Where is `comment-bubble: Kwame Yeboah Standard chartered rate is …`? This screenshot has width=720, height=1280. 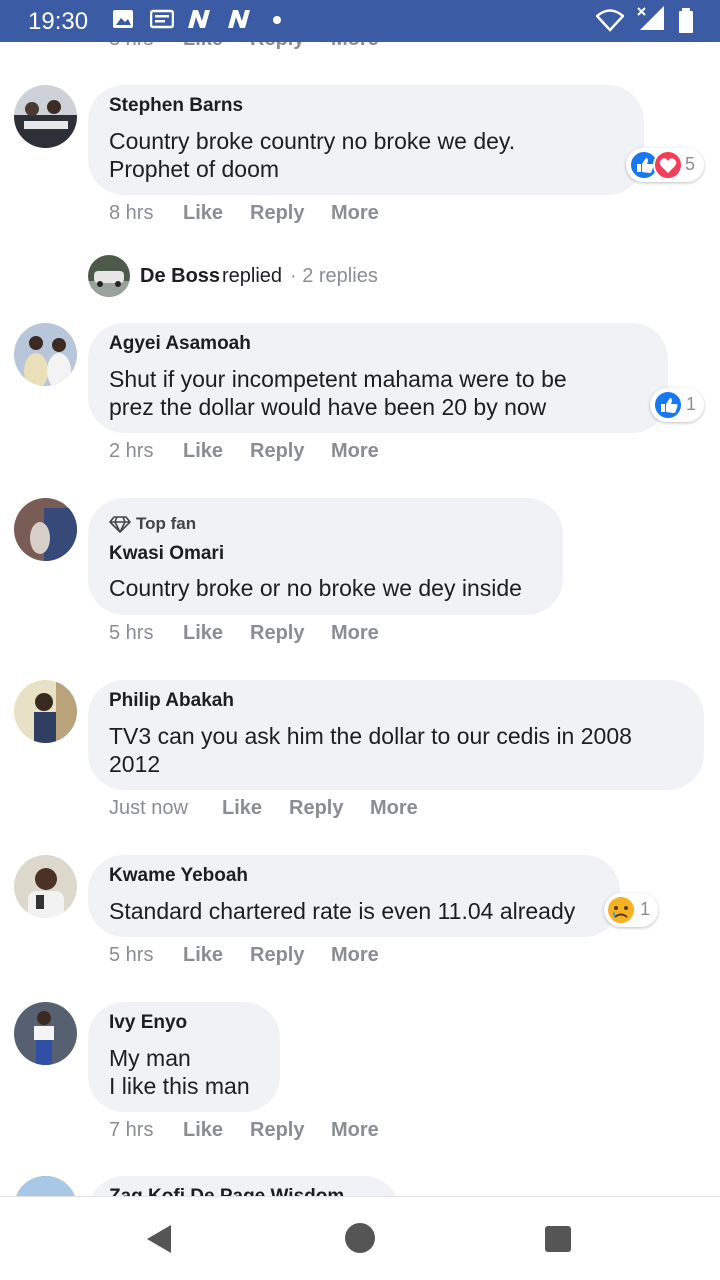
comment-bubble: Kwame Yeboah Standard chartered rate is … is located at coordinates (354, 896).